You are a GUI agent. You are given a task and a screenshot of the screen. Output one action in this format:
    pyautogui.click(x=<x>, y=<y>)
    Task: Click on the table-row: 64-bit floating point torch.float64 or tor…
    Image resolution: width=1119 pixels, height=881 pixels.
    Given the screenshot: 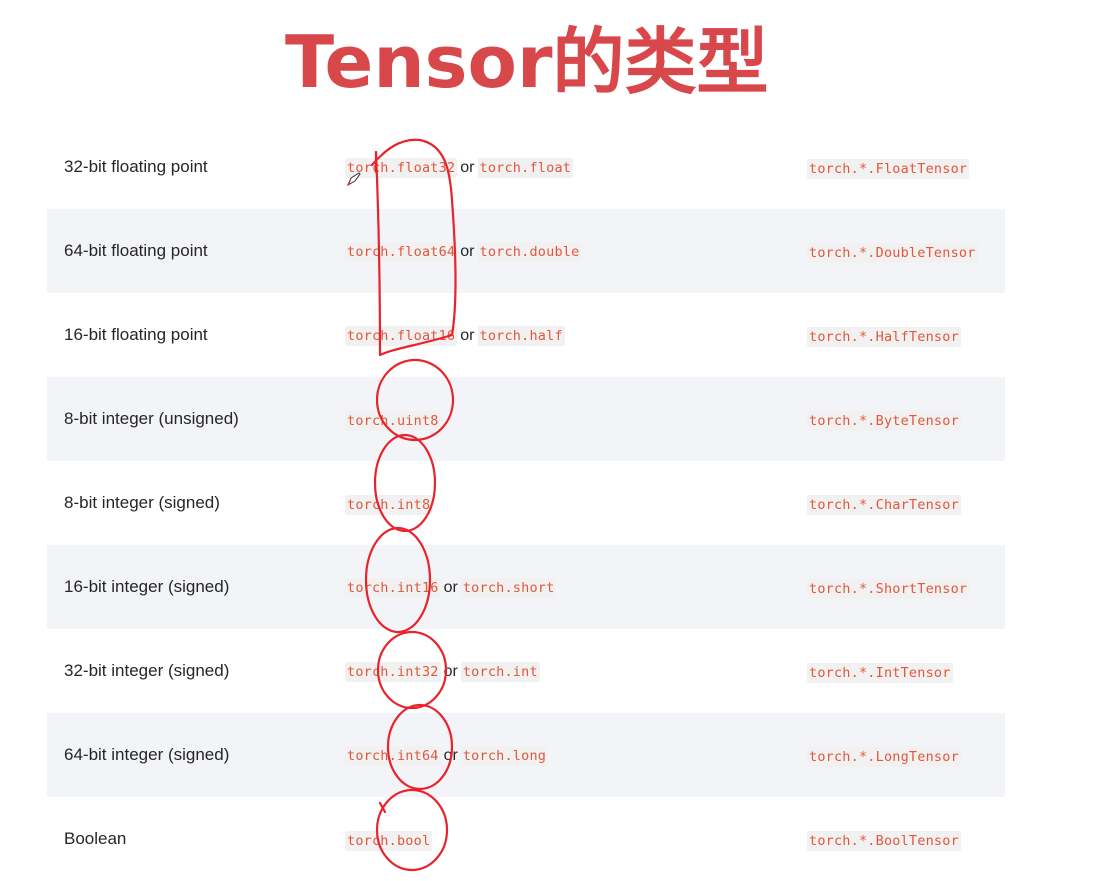 What is the action you would take?
    pyautogui.click(x=526, y=251)
    